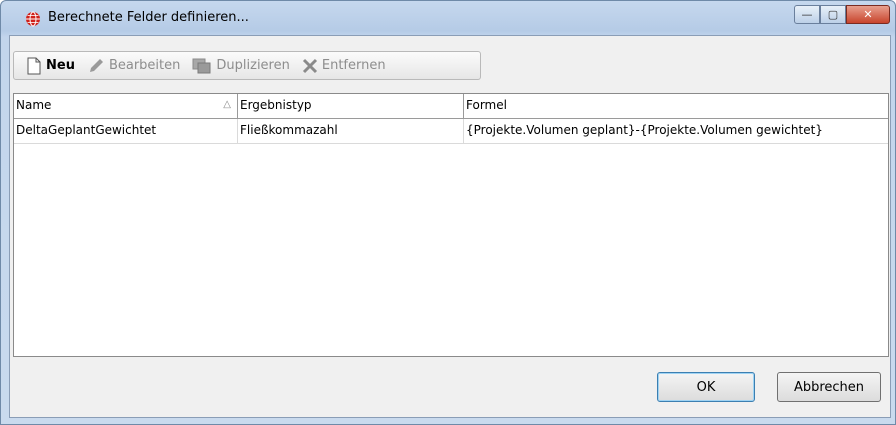 Image resolution: width=896 pixels, height=425 pixels. I want to click on table-header: Name △ Ergebnistyp Formel, so click(451, 106).